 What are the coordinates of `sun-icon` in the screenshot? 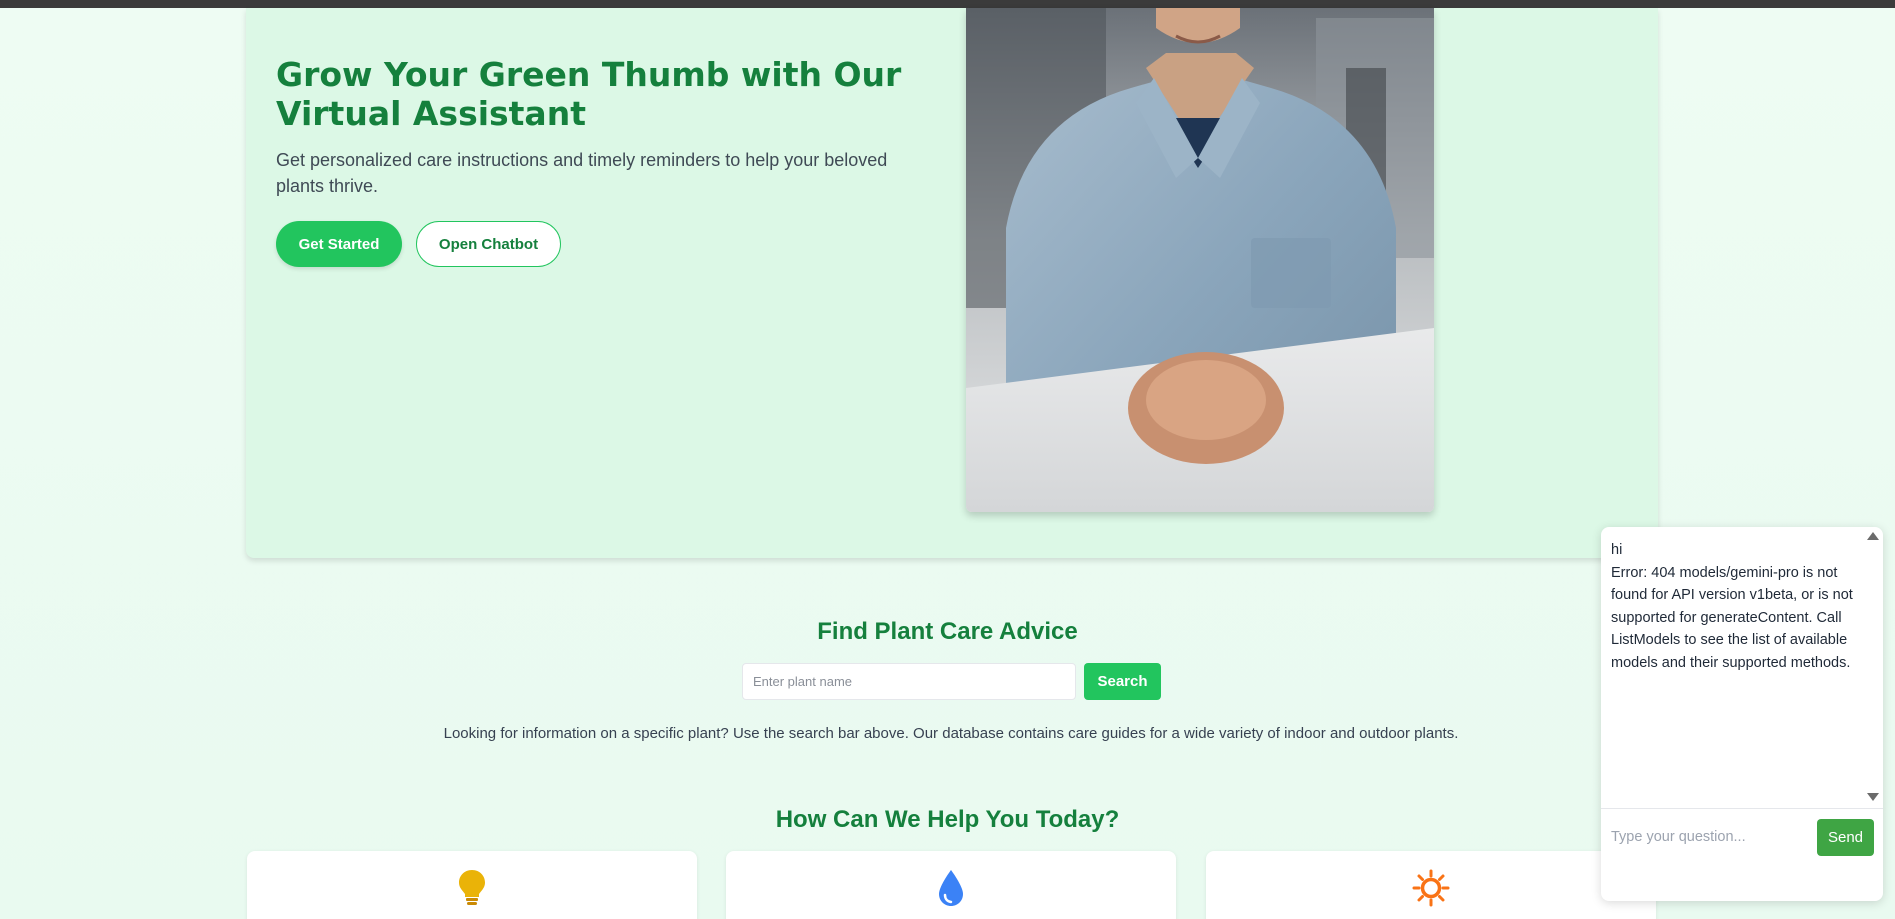 It's located at (1431, 890).